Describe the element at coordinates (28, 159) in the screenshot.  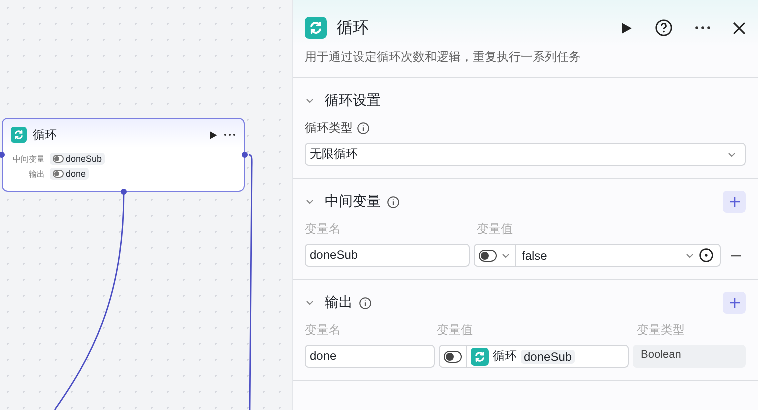
I see `row-label: 中间变量` at that location.